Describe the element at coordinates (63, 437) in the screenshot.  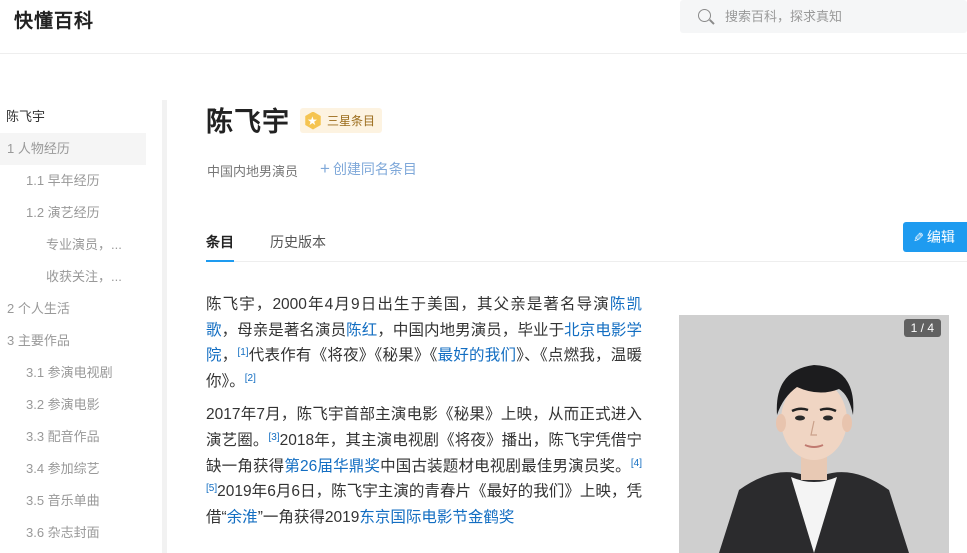
I see `toc-item-3-3: 3.3 配音作品` at that location.